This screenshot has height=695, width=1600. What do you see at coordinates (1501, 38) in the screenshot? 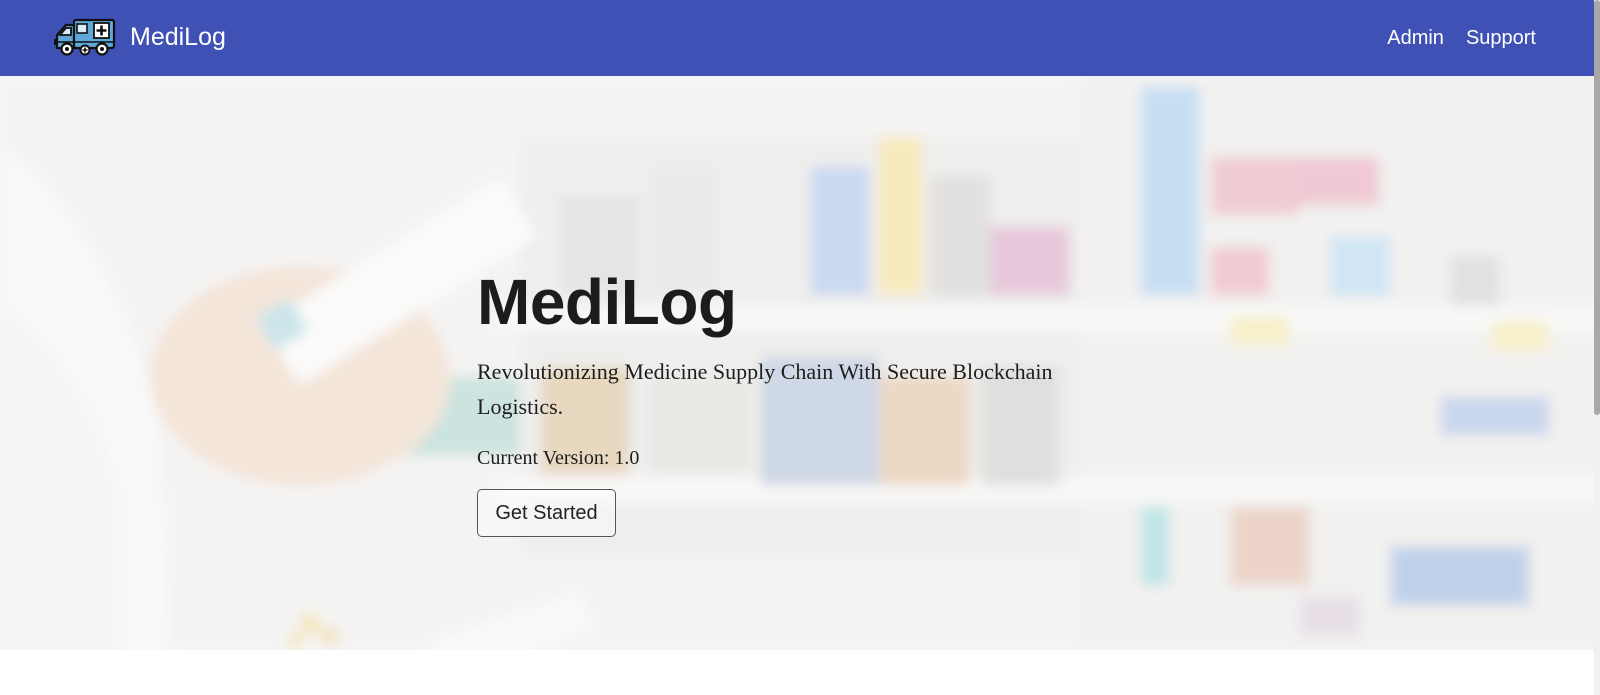
I see `nav-link-support: Support` at bounding box center [1501, 38].